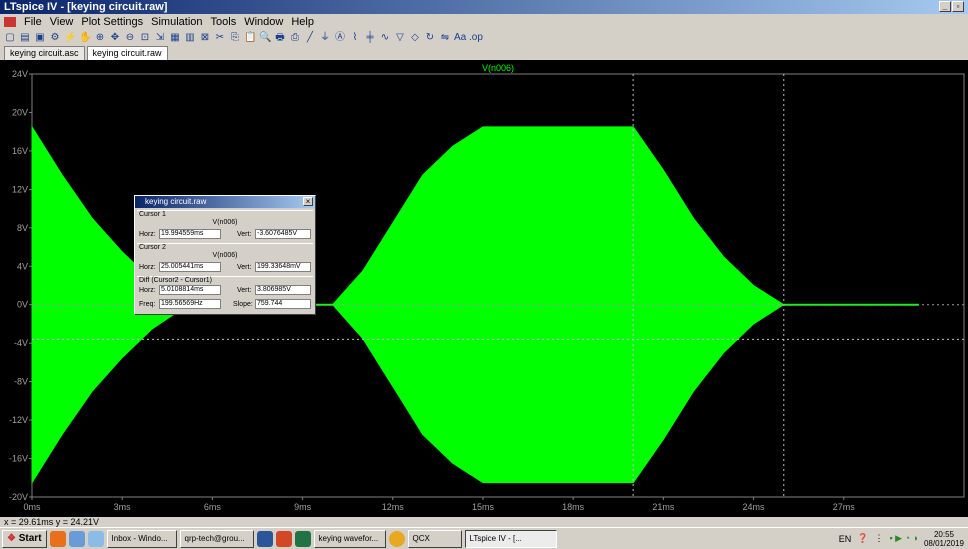 This screenshot has height=549, width=968. I want to click on diff-vert-label: Vert:, so click(244, 290).